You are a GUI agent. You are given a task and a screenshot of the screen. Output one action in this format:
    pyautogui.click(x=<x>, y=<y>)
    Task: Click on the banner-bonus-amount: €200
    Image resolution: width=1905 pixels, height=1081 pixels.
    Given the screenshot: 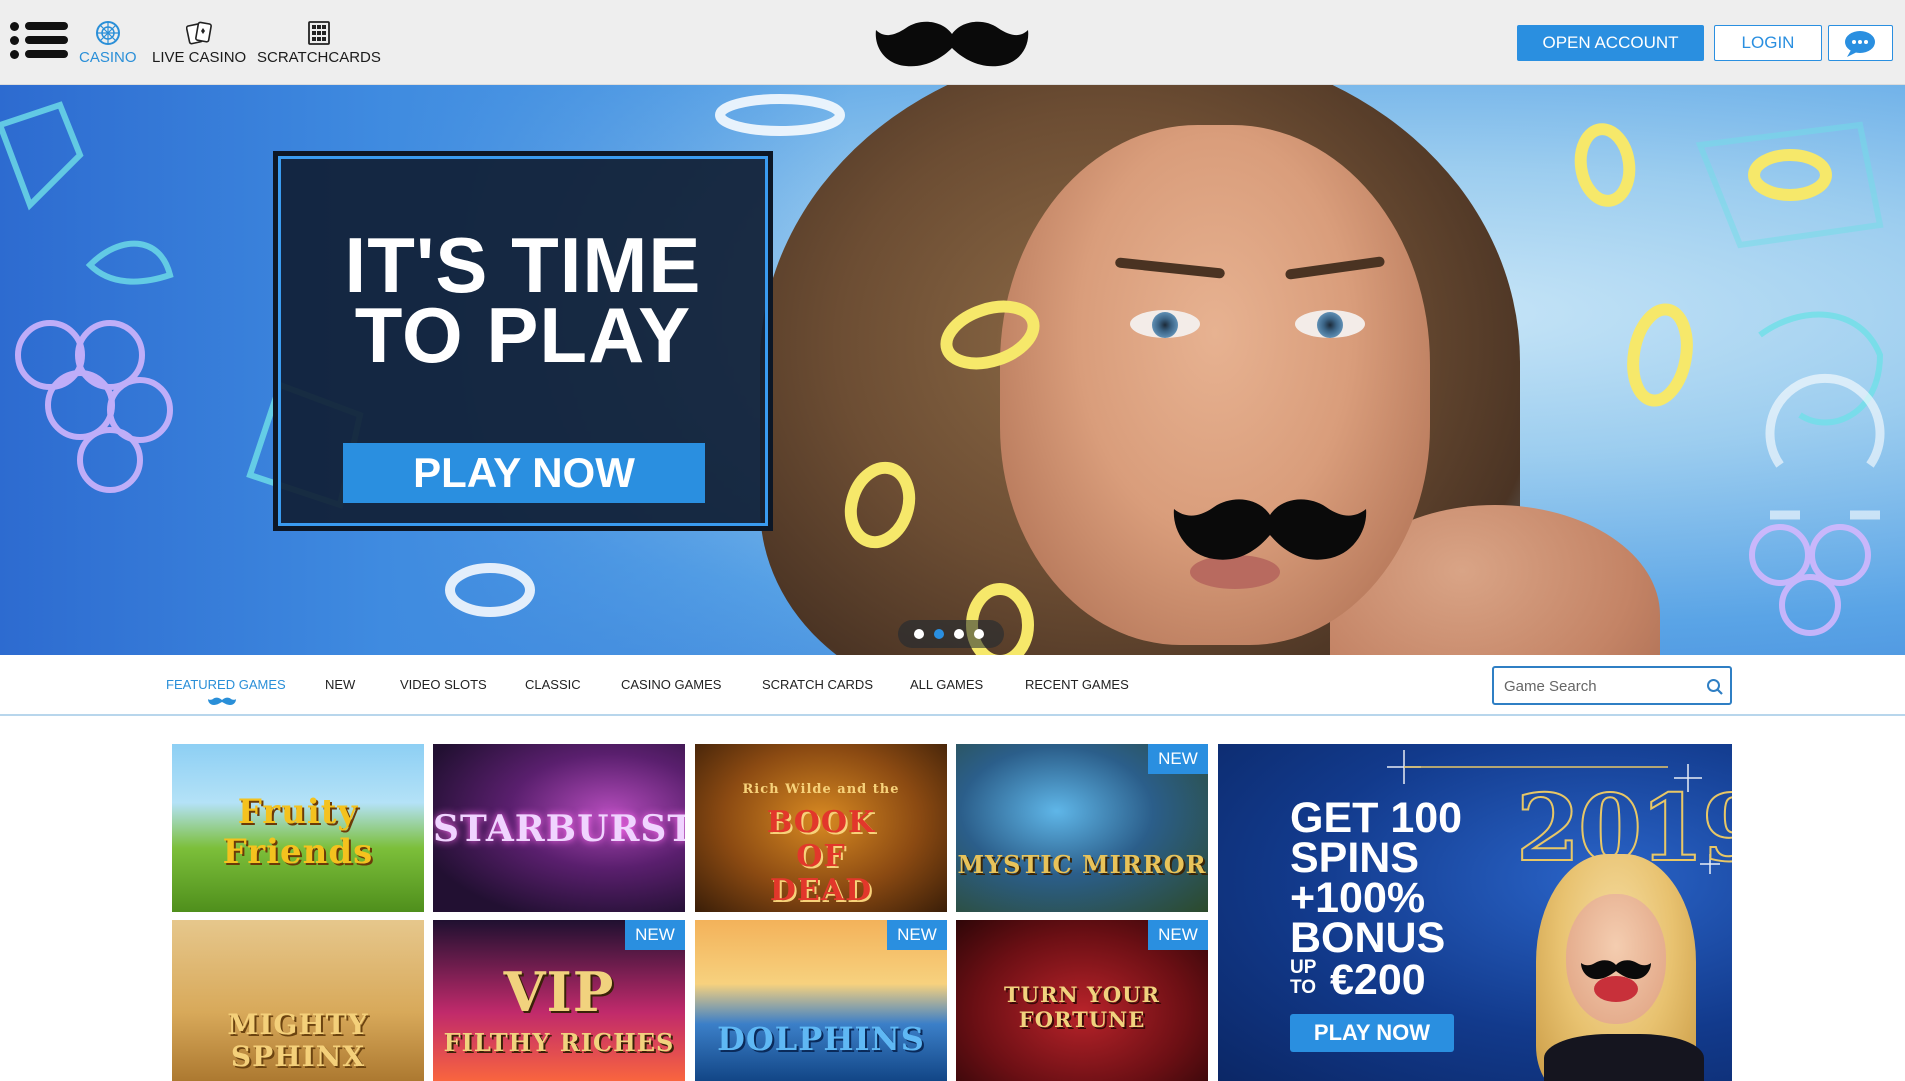 What is the action you would take?
    pyautogui.click(x=1378, y=980)
    